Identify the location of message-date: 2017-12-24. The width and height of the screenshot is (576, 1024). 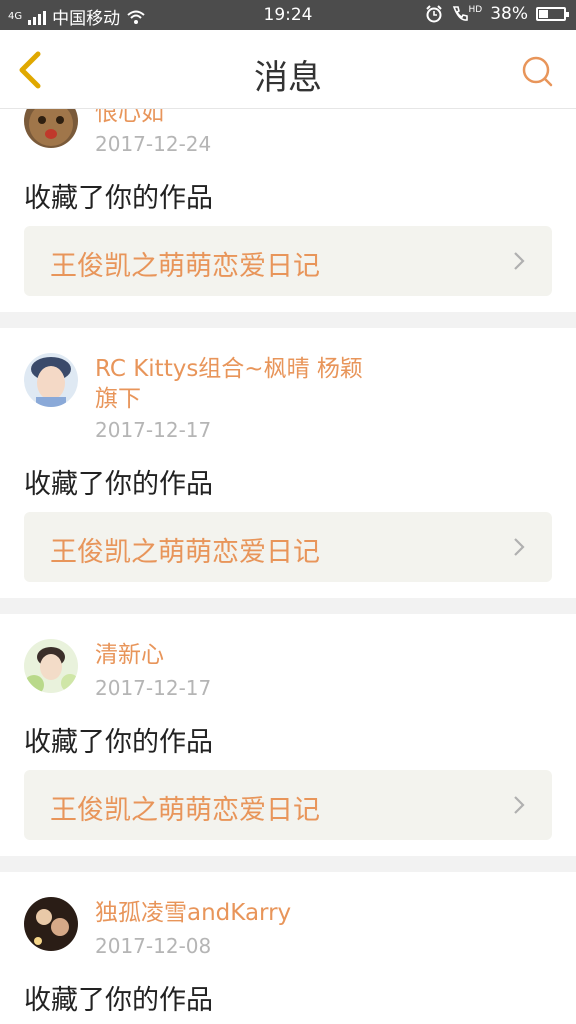
(153, 144).